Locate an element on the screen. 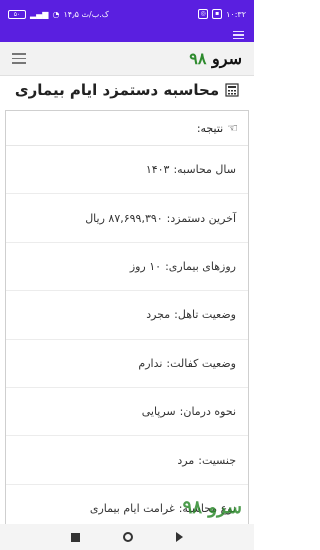  status-bar: ۵۰ ▂▄▆ ◔ ۱۴٫۵ ک.ب/ث ◎ ▪ ۱۰:۳۲ is located at coordinates (127, 14).